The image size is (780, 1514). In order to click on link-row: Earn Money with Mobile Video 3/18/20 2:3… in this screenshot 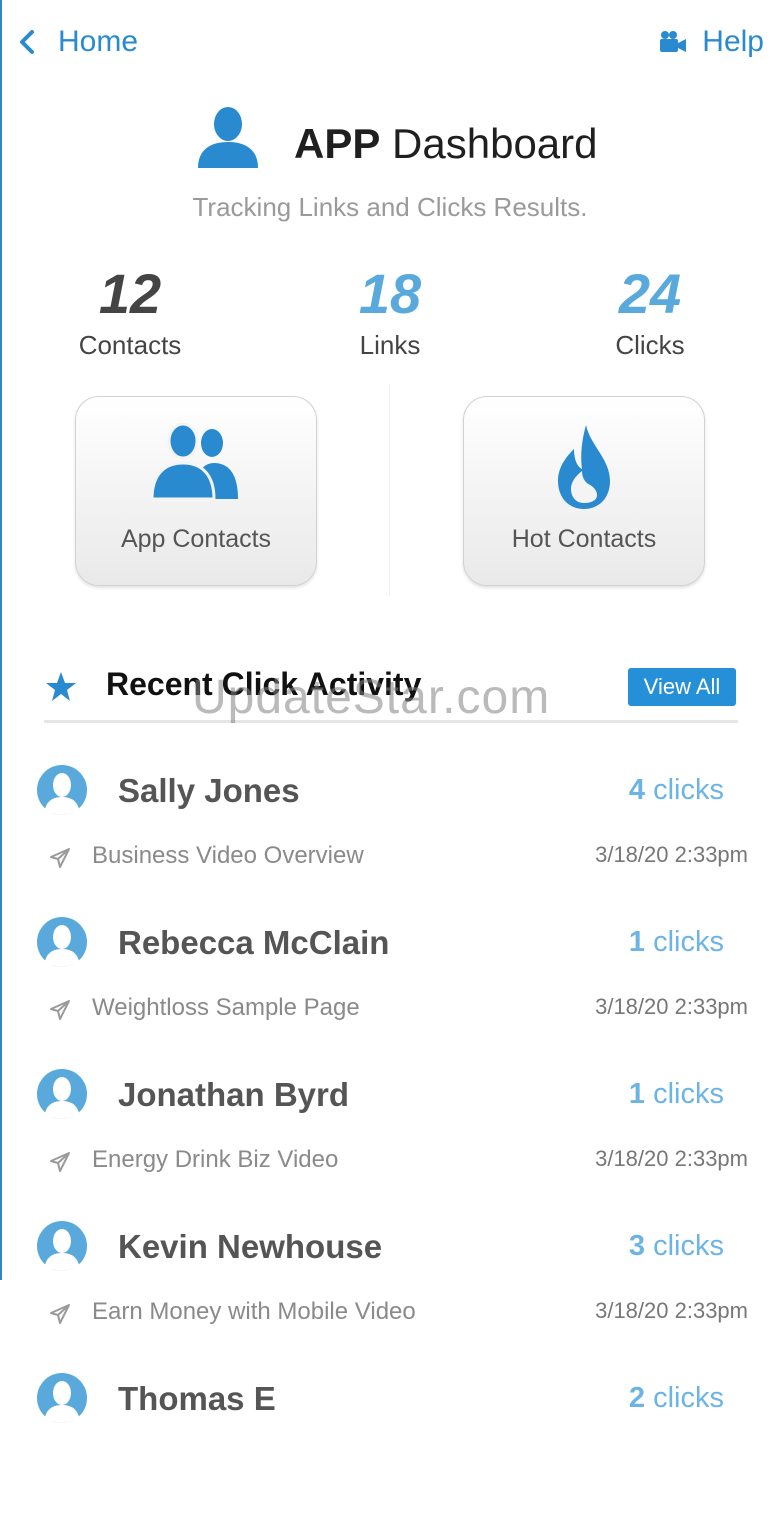, I will do `click(390, 1314)`.